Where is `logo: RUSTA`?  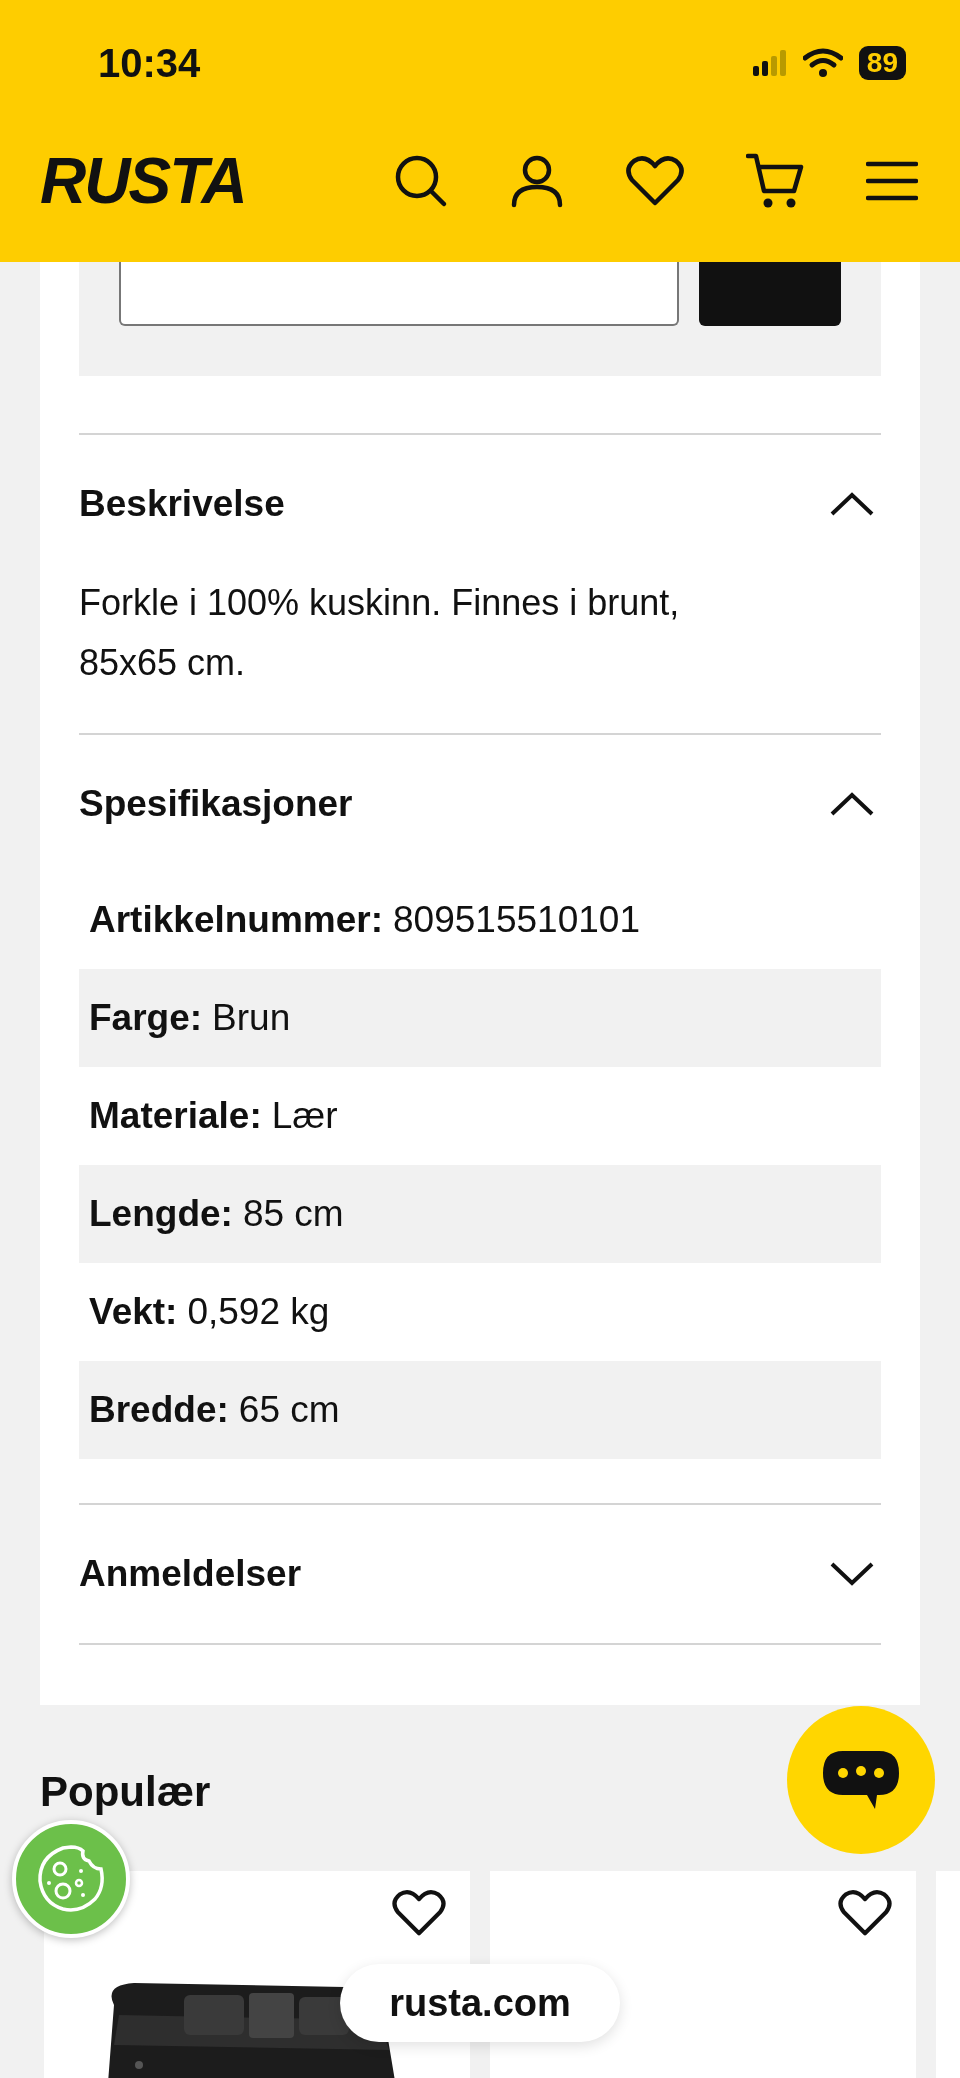
logo: RUSTA is located at coordinates (143, 181).